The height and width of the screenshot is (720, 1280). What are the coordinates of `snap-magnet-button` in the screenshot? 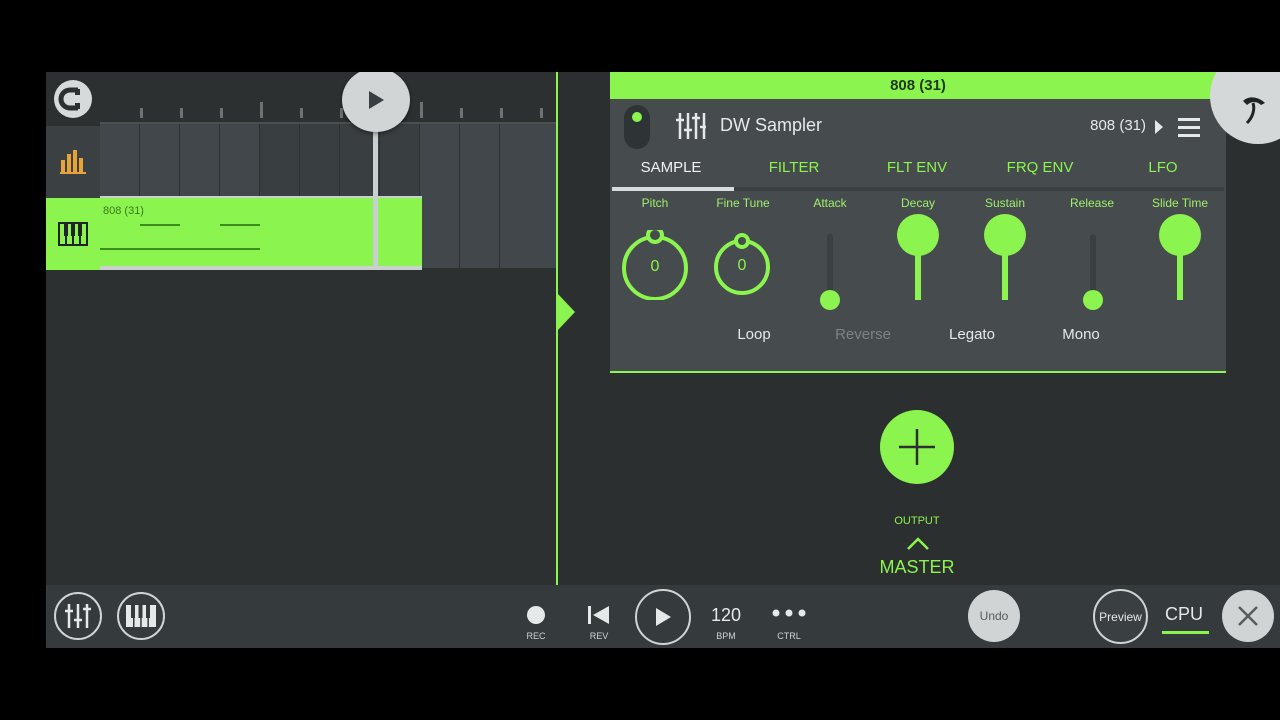 It's located at (73, 99).